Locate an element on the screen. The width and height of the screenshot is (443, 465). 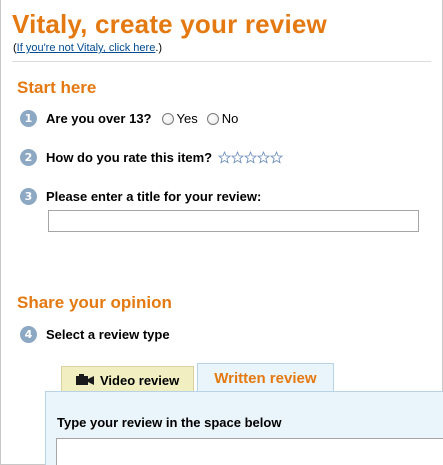
step-rating: 2 How do you rate this item? is located at coordinates (152, 157).